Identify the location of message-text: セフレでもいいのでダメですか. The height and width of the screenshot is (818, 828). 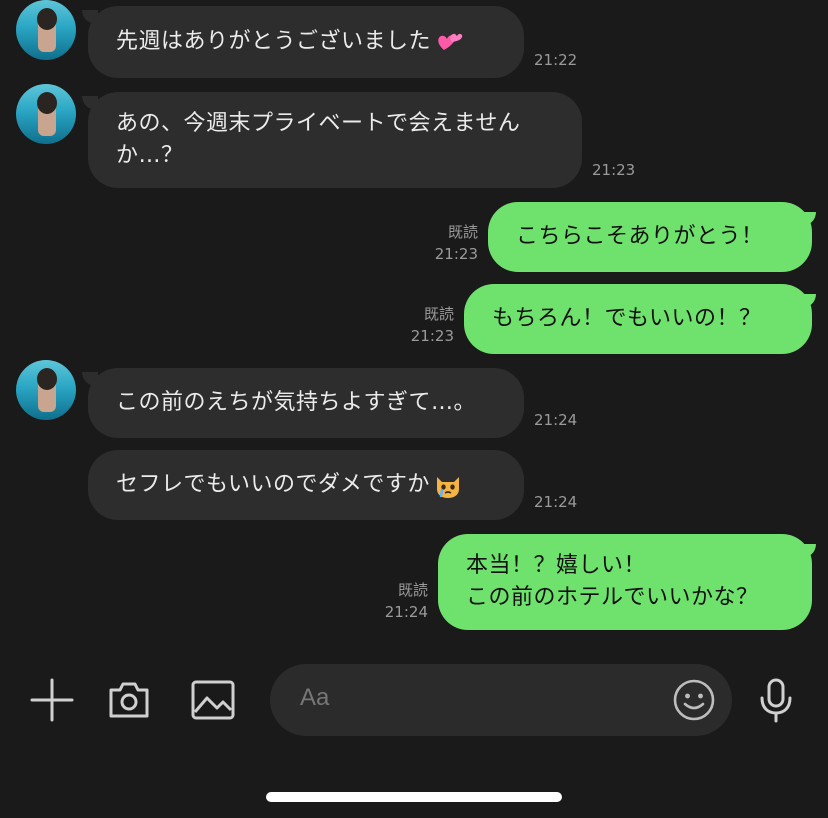
(273, 484).